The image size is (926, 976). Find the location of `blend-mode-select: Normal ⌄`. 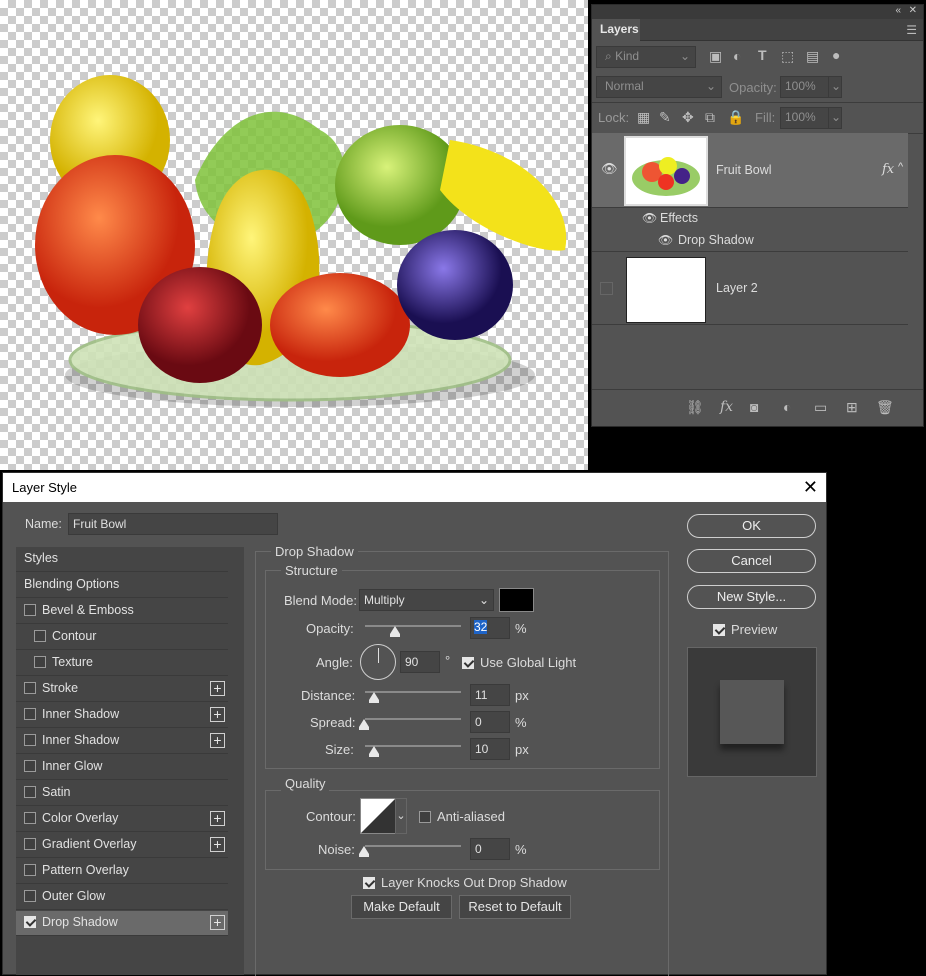

blend-mode-select: Normal ⌄ is located at coordinates (659, 87).